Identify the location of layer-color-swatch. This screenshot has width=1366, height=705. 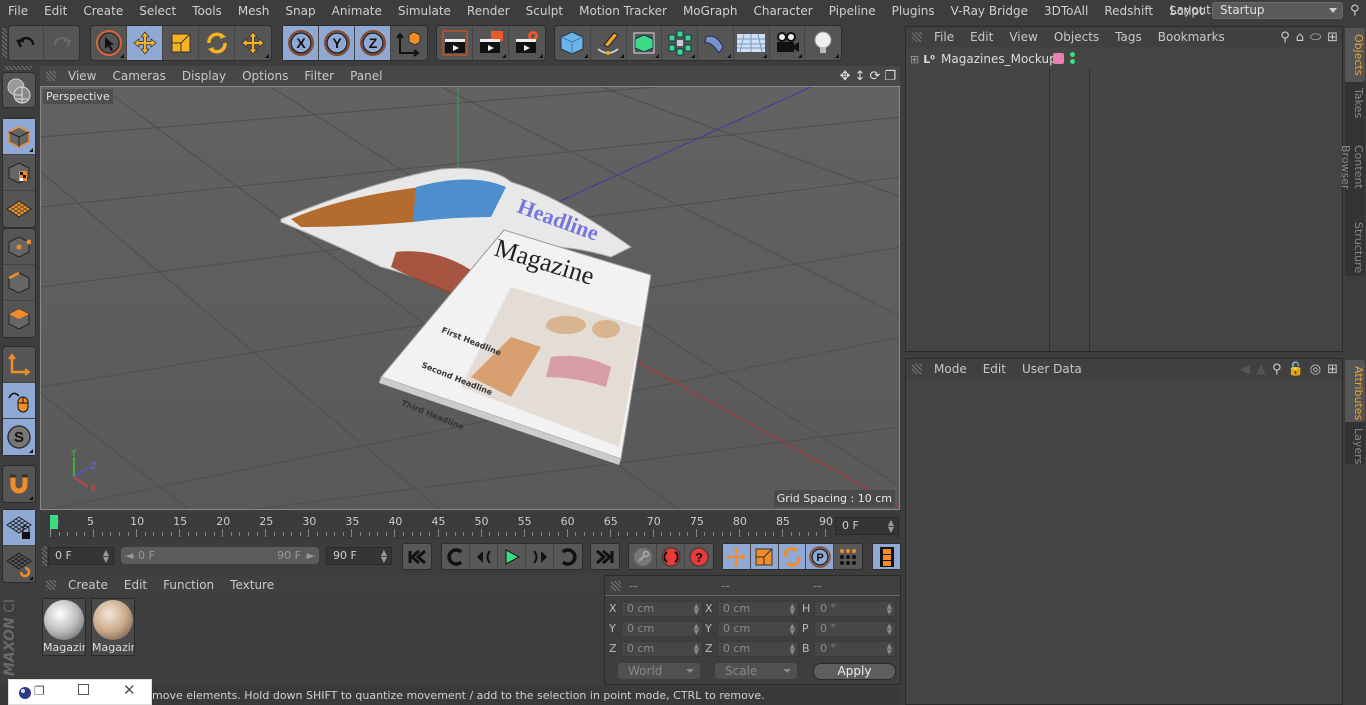
(1058, 58).